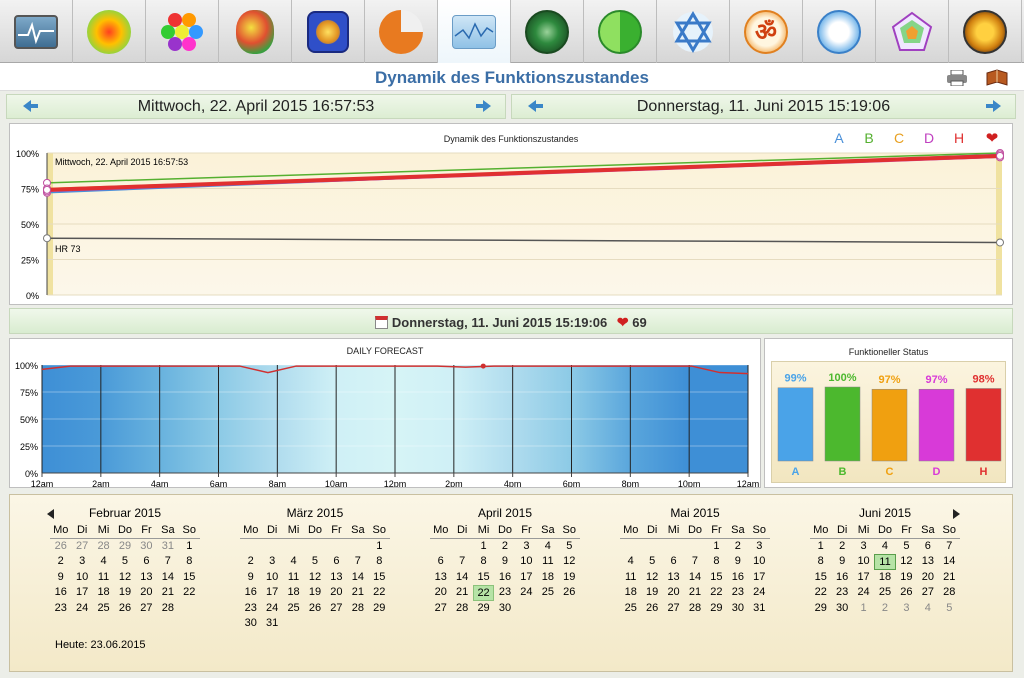 The width and height of the screenshot is (1024, 678). Describe the element at coordinates (167, 547) in the screenshot. I see `calendar-day: 31` at that location.